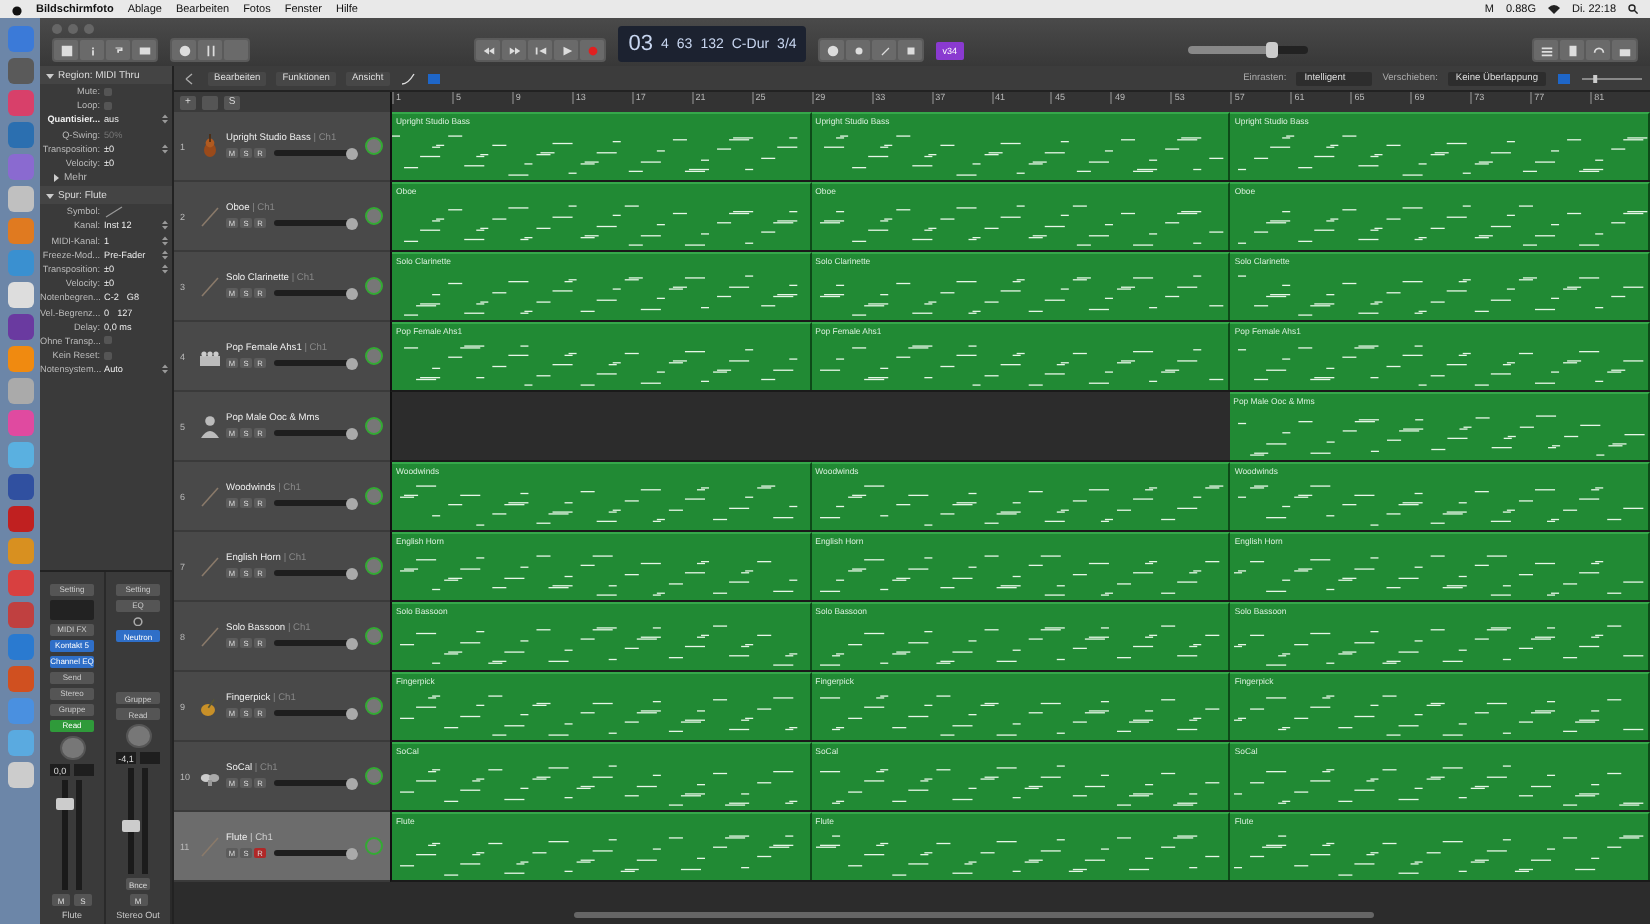 The width and height of the screenshot is (1650, 924). What do you see at coordinates (210, 427) in the screenshot?
I see `person-icon` at bounding box center [210, 427].